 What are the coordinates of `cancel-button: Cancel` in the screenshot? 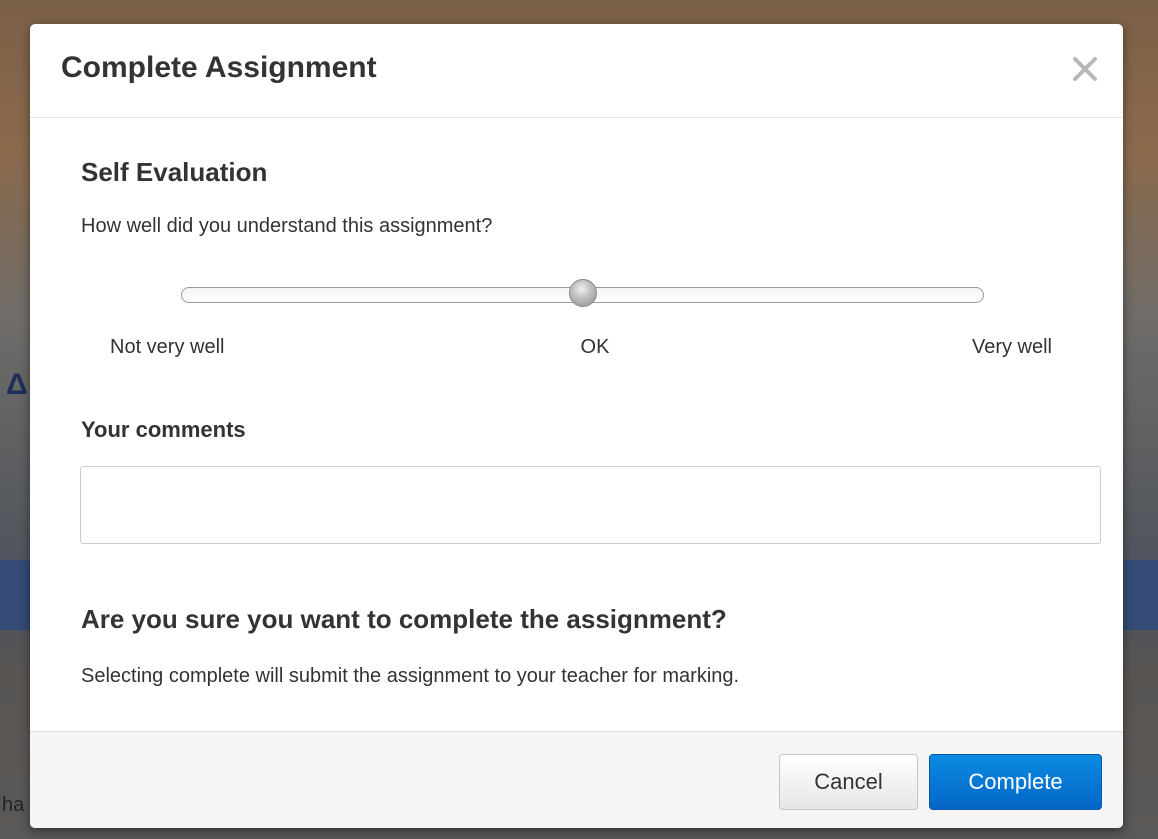 It's located at (848, 782).